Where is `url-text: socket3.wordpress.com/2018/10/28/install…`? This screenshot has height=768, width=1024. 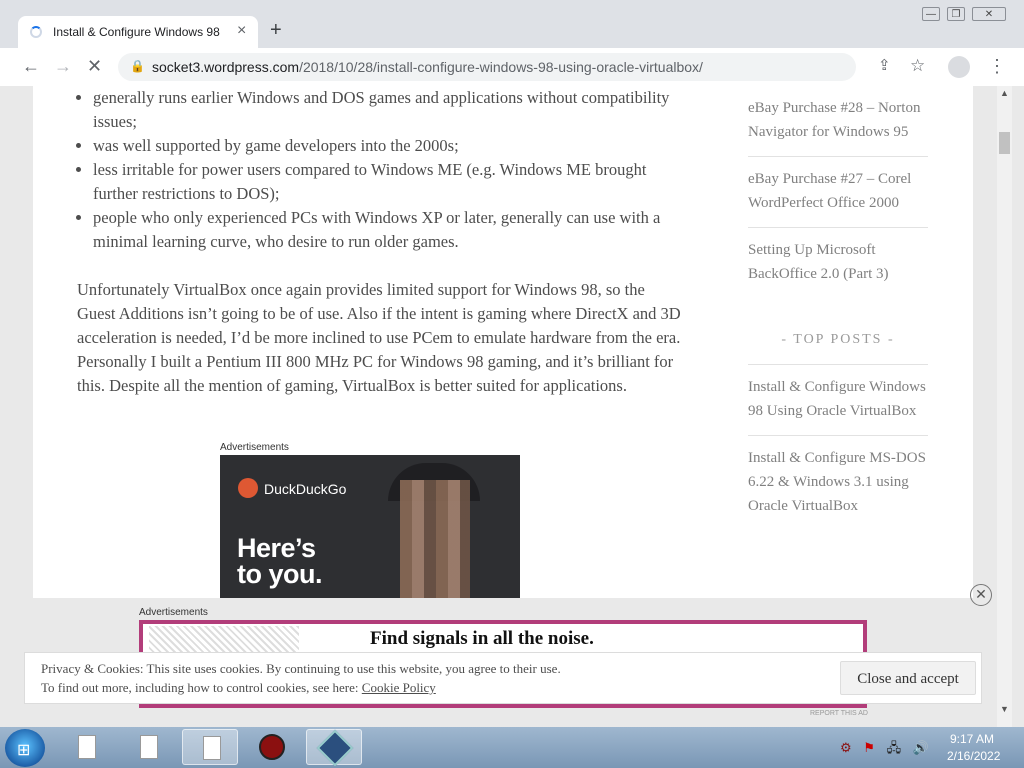
url-text: socket3.wordpress.com/2018/10/28/install… is located at coordinates (427, 67).